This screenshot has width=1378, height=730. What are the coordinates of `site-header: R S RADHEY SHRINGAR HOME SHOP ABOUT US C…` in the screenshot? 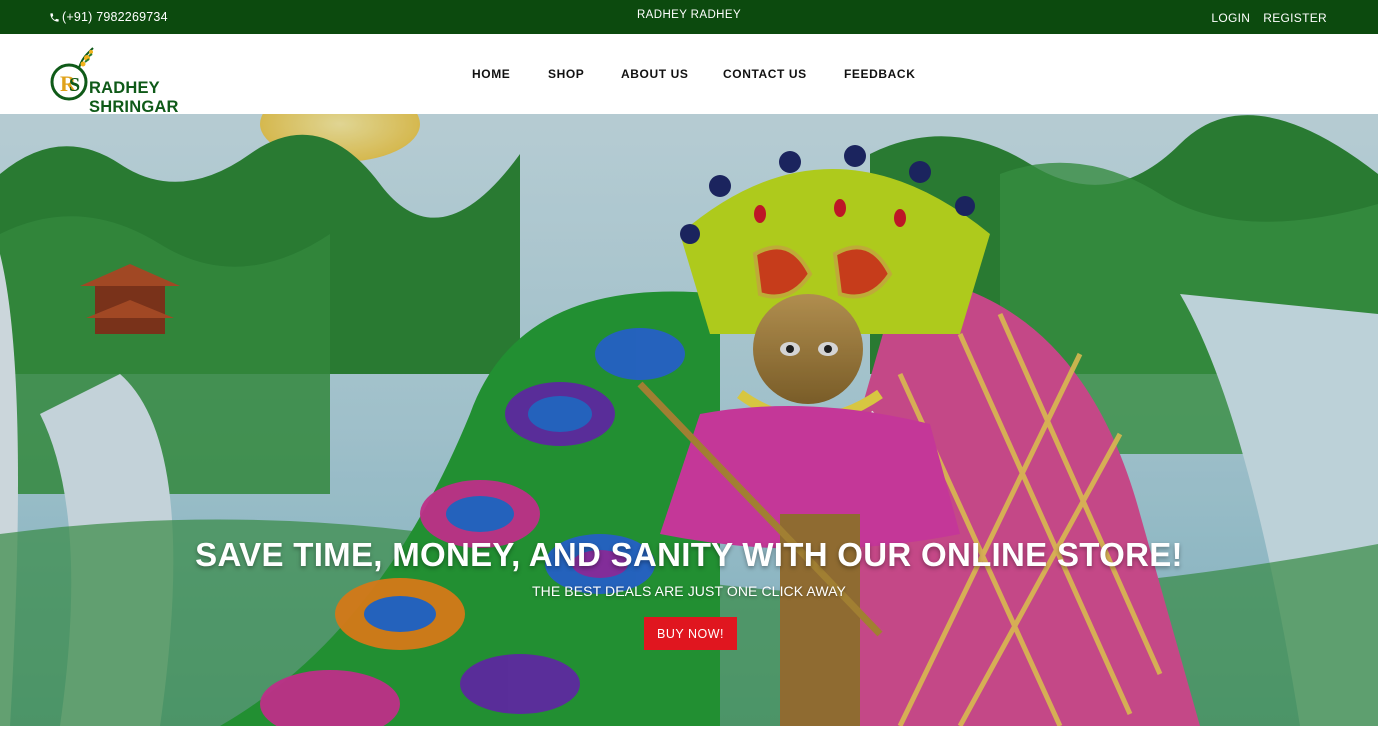 It's located at (689, 75).